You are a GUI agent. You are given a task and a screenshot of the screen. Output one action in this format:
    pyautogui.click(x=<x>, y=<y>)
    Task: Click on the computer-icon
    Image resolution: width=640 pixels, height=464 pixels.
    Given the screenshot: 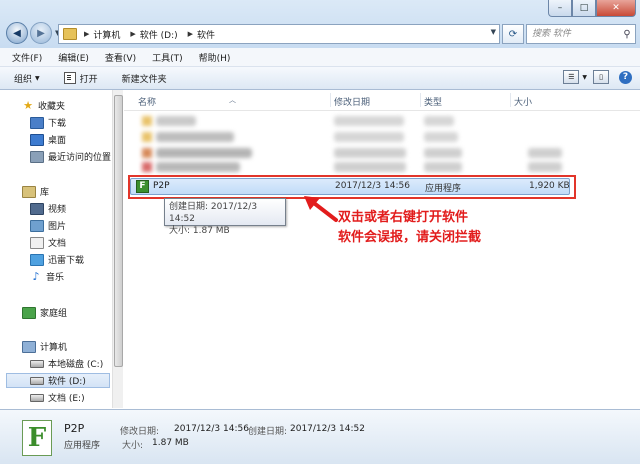 What is the action you would take?
    pyautogui.click(x=29, y=346)
    